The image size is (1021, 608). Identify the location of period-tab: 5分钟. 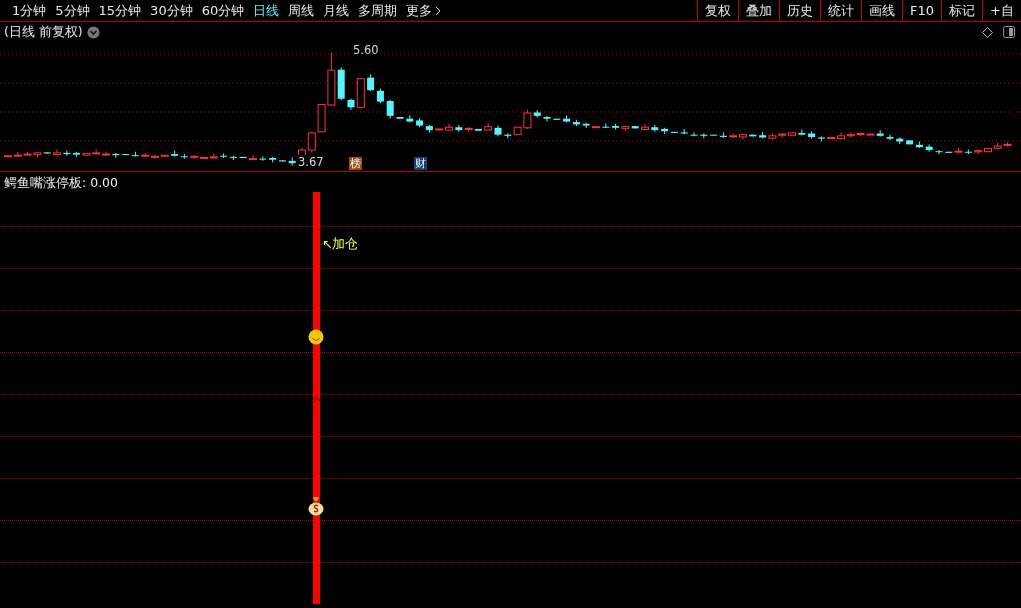
(72, 10).